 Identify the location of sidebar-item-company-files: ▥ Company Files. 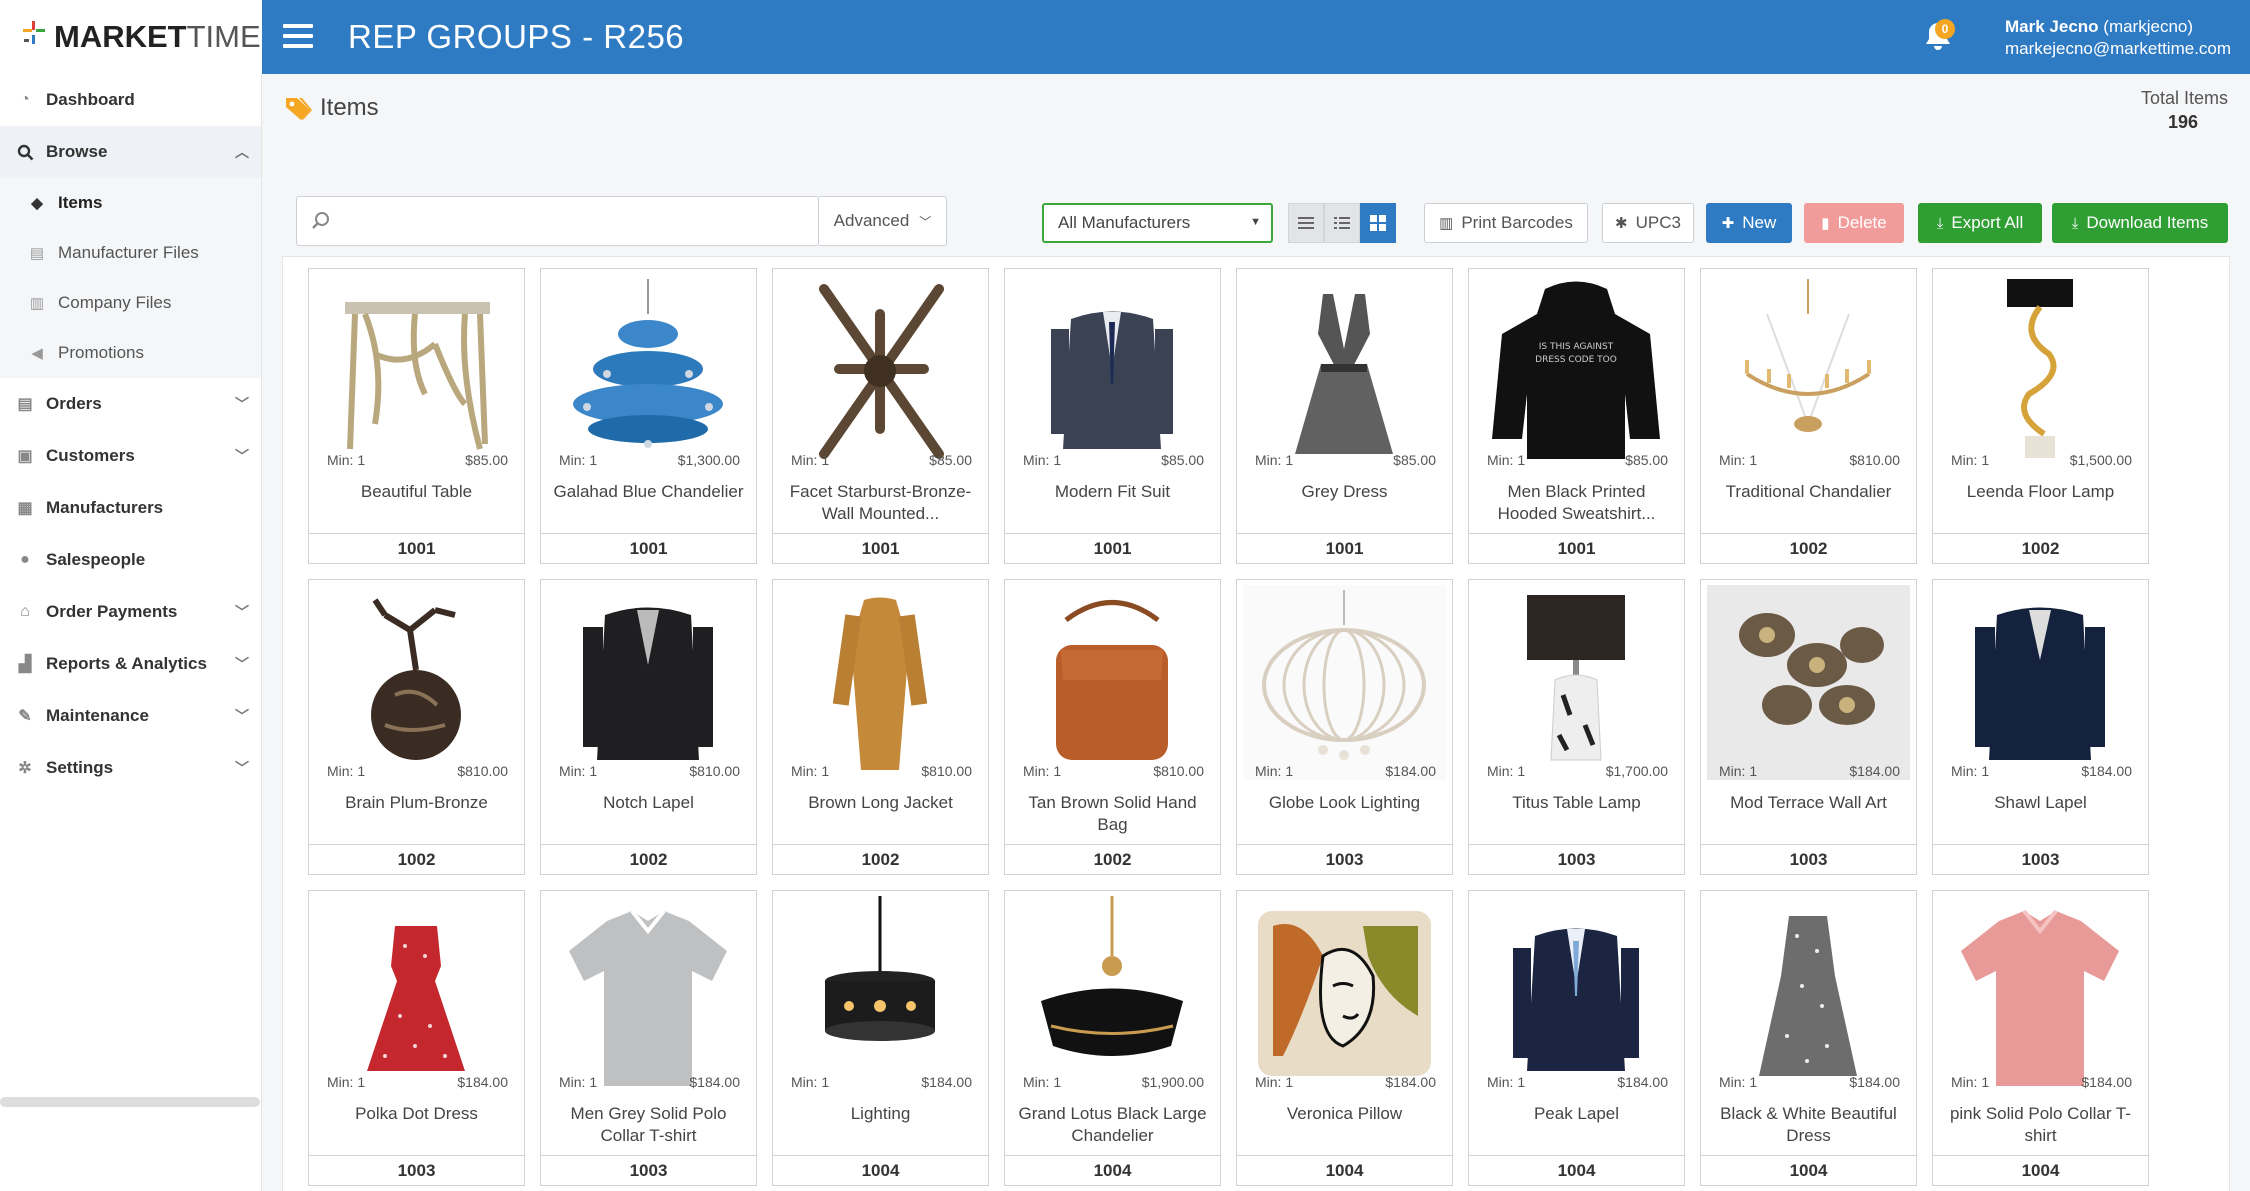
(130, 303).